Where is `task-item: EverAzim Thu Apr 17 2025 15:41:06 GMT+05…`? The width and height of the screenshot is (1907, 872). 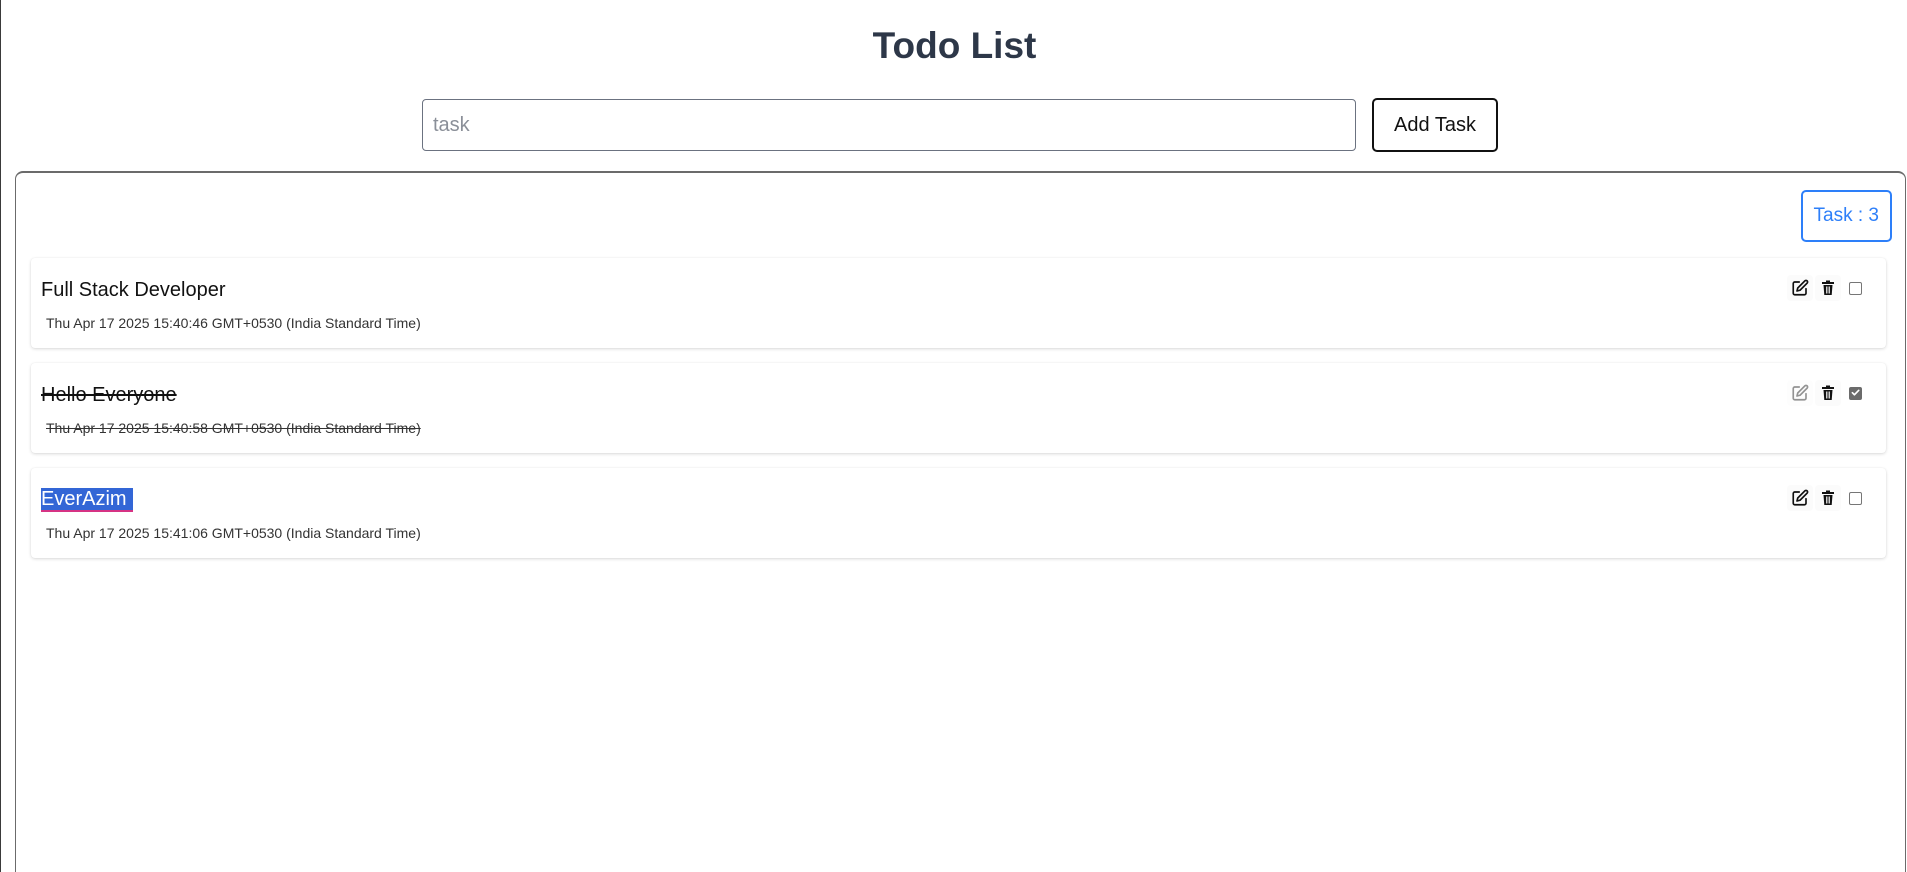 task-item: EverAzim Thu Apr 17 2025 15:41:06 GMT+05… is located at coordinates (958, 513).